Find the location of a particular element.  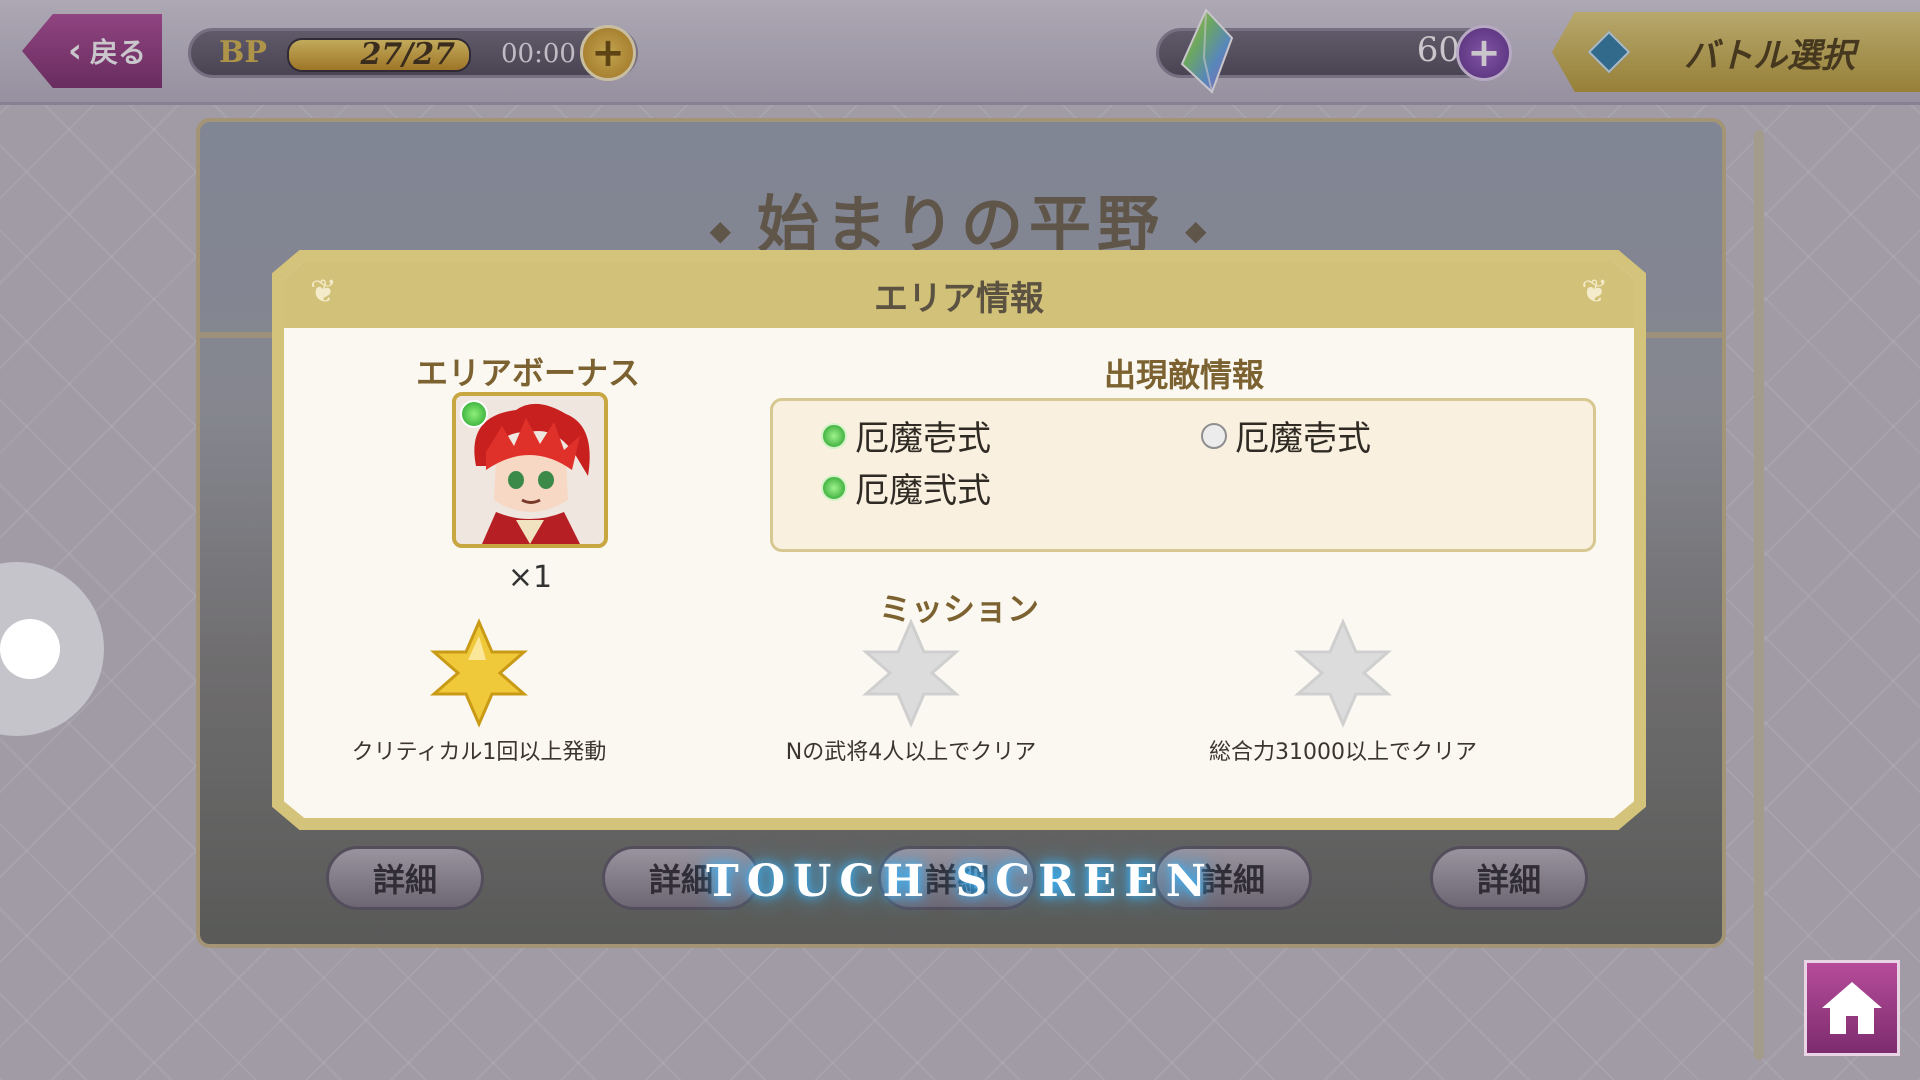

home-icon is located at coordinates (1852, 1008).